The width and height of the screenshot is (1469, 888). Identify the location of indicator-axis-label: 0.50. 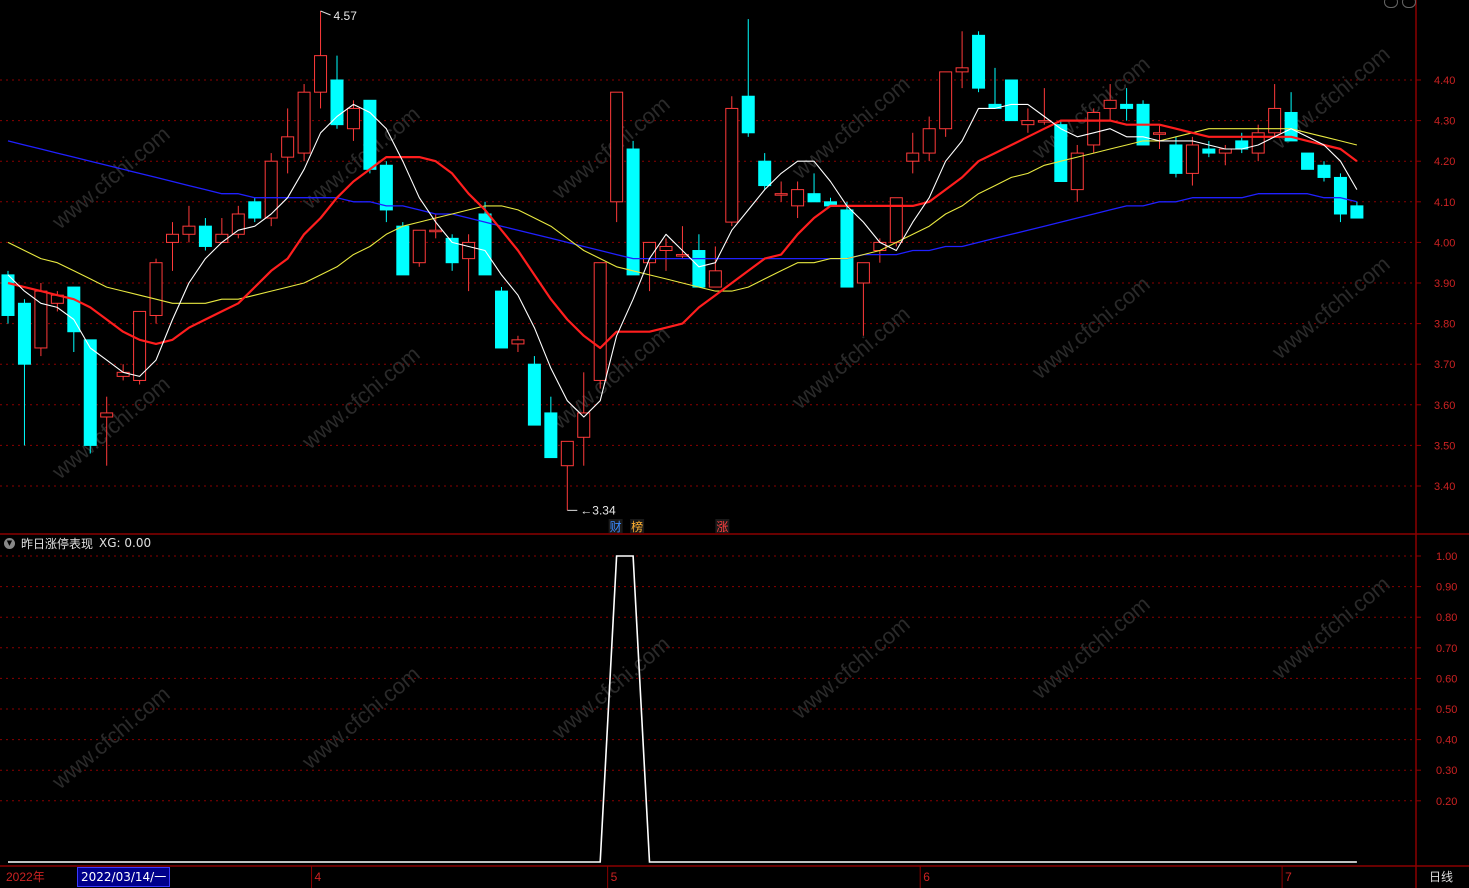
(1446, 710).